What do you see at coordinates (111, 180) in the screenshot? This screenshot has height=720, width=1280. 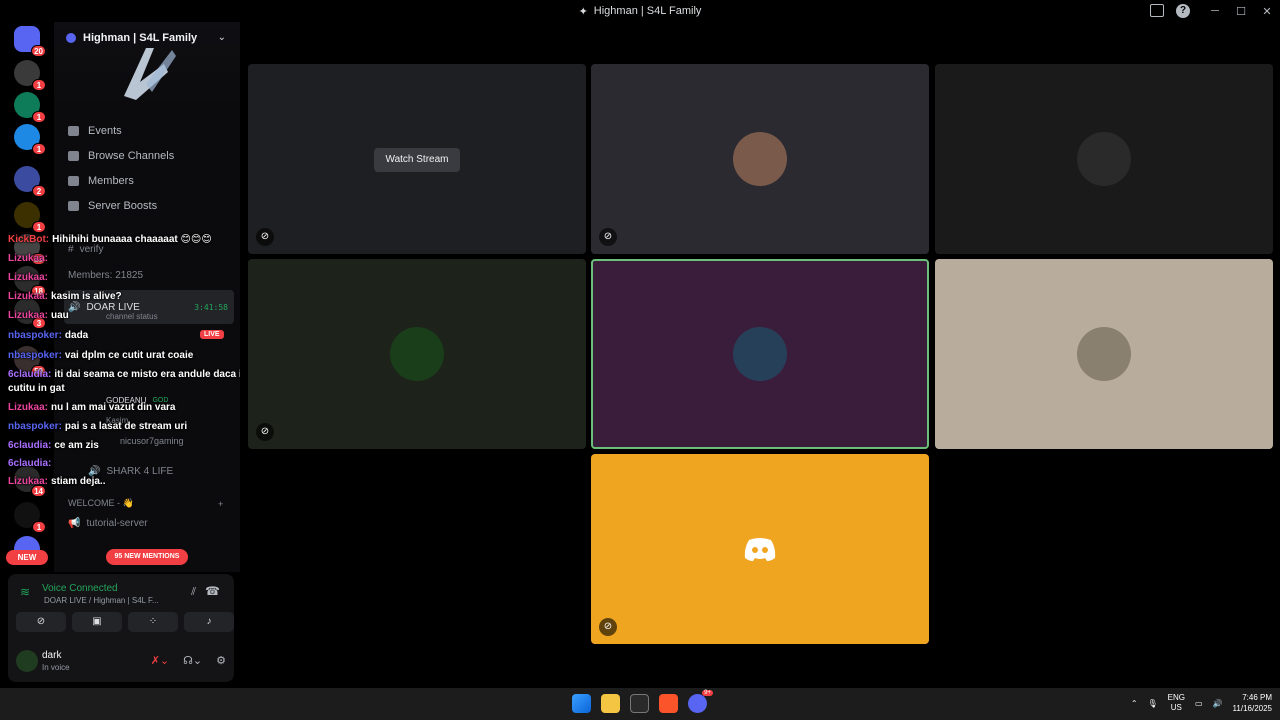 I see `menu-members-label: Members` at bounding box center [111, 180].